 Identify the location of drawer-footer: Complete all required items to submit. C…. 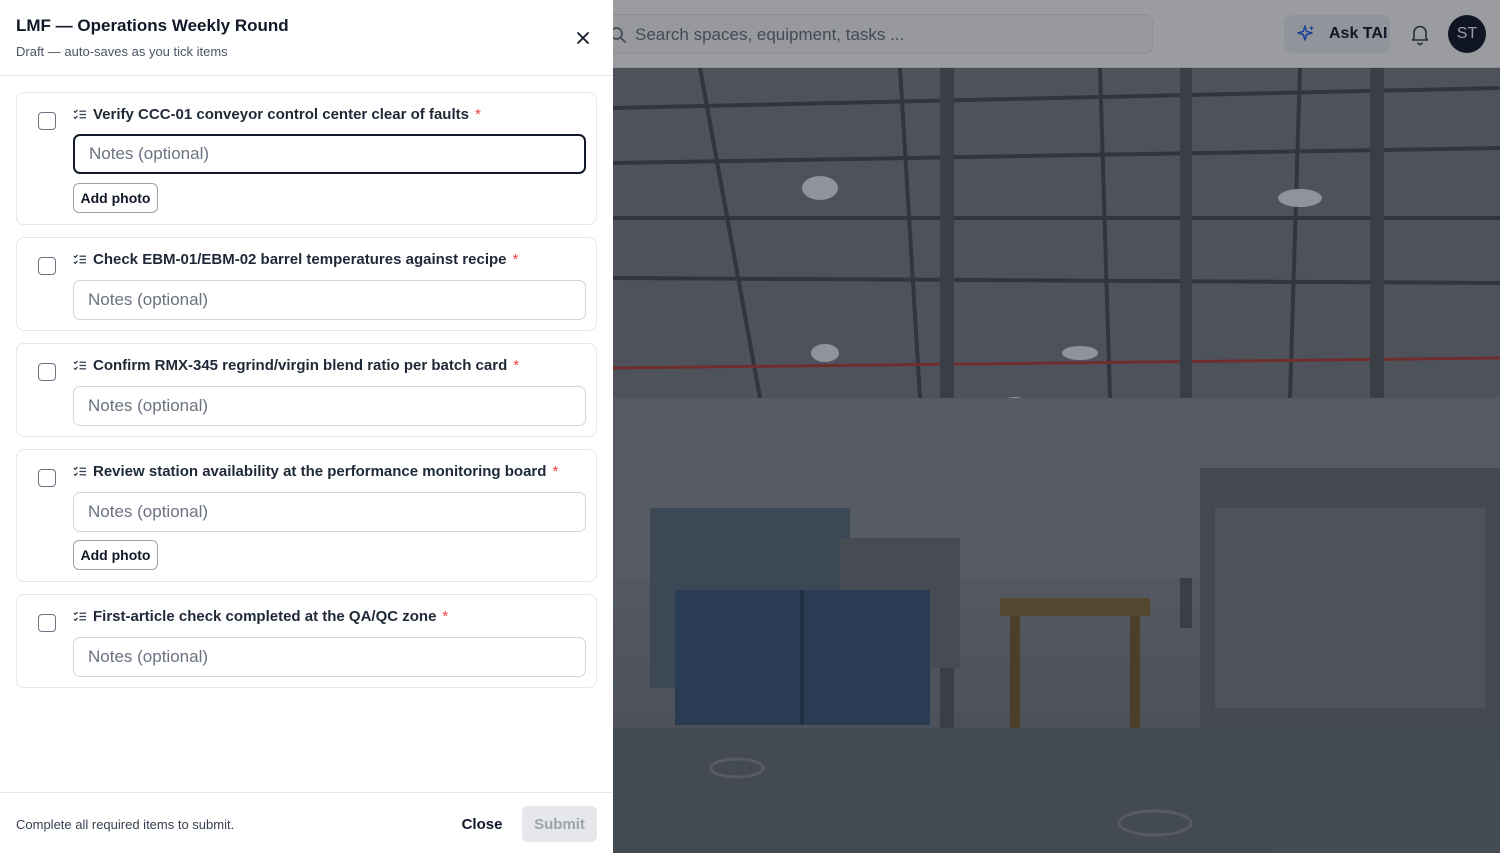
(306, 822).